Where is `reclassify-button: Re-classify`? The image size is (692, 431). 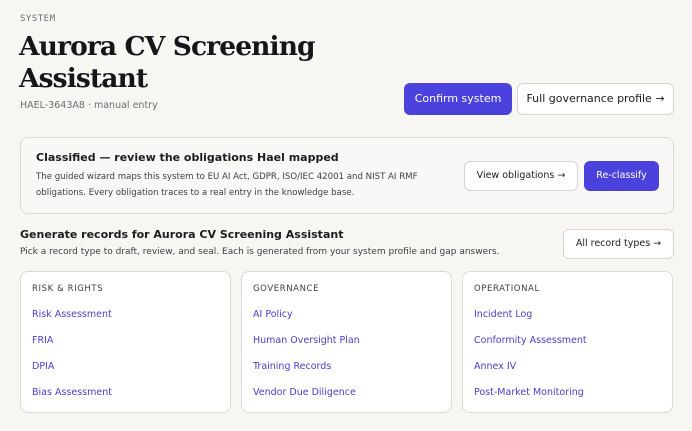
reclassify-button: Re-classify is located at coordinates (621, 176).